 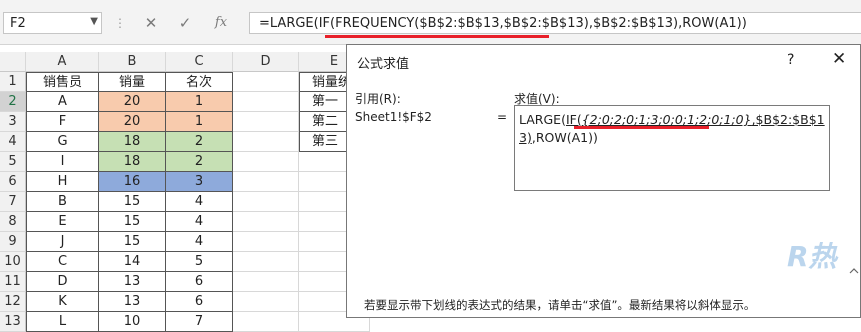 What do you see at coordinates (13, 282) in the screenshot?
I see `row-header-11: 11` at bounding box center [13, 282].